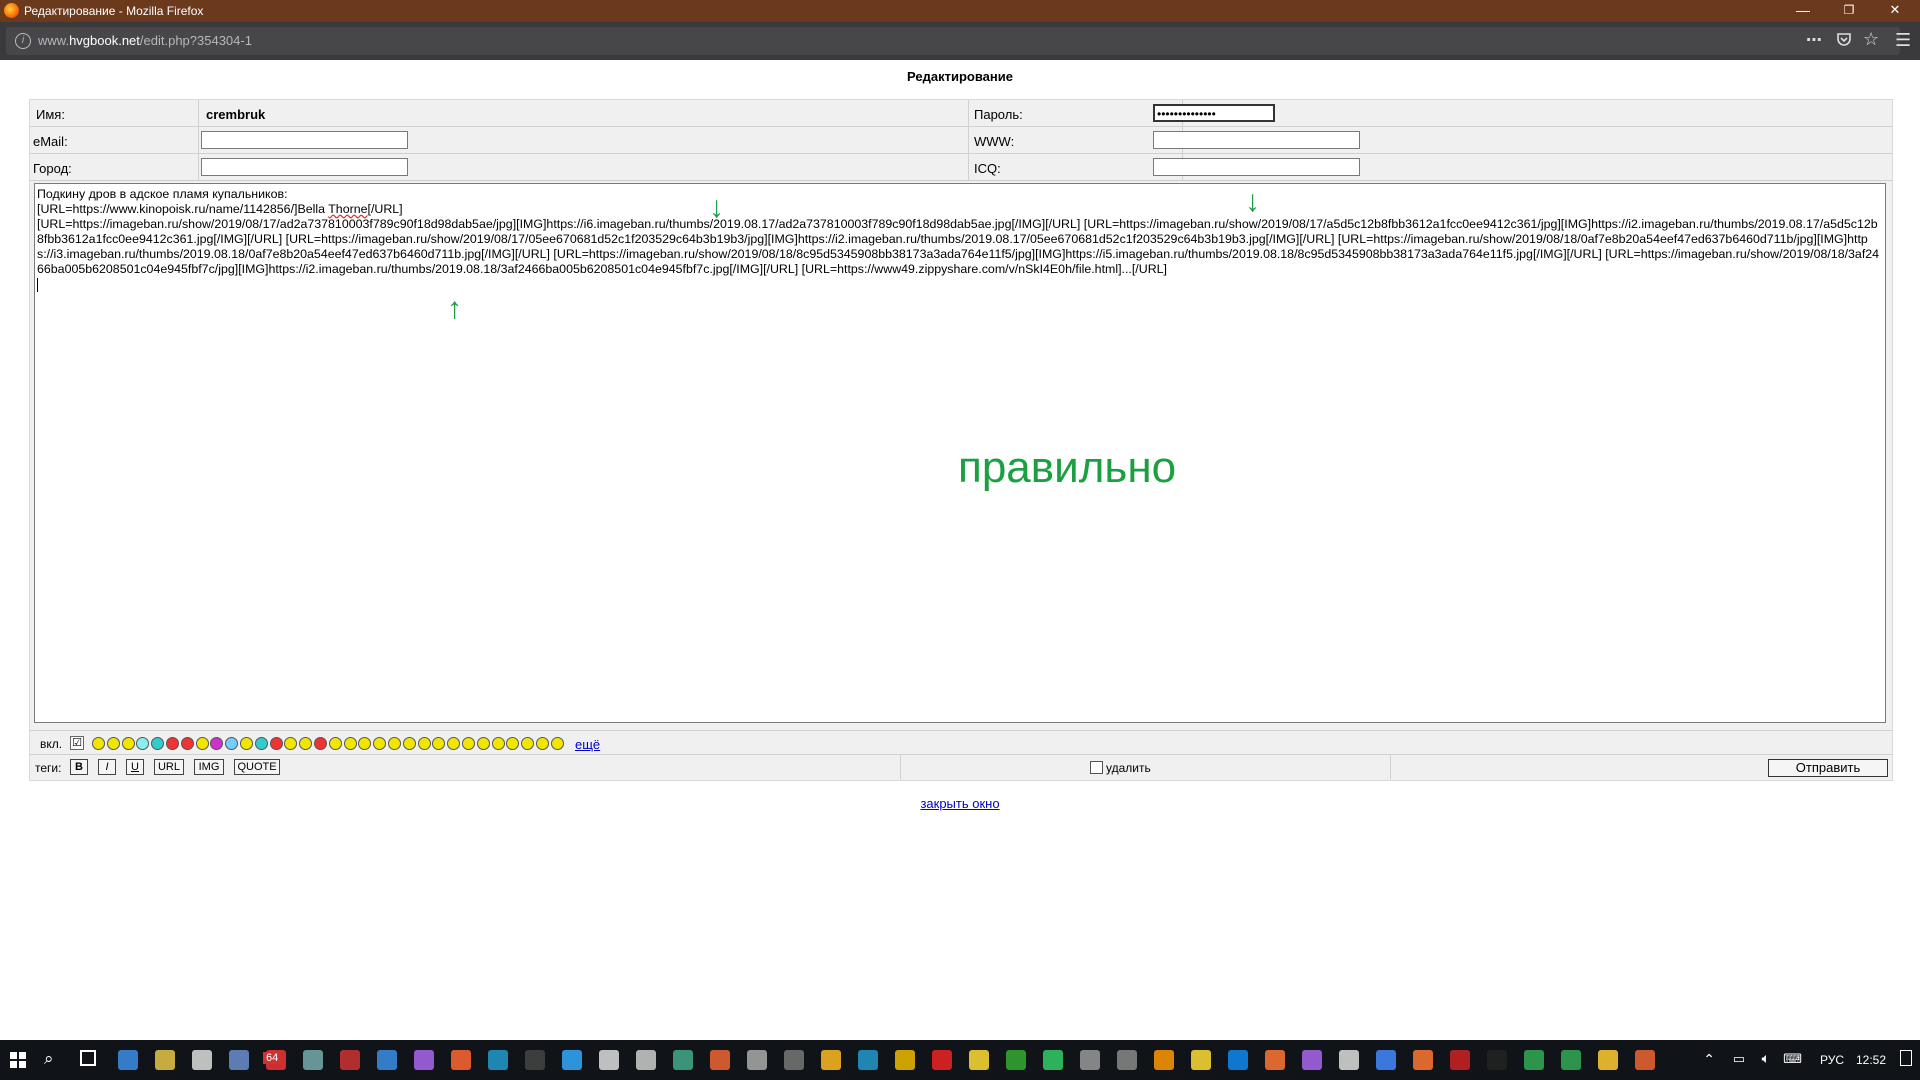 The image size is (1920, 1080). Describe the element at coordinates (23, 41) in the screenshot. I see `info-icon: i` at that location.